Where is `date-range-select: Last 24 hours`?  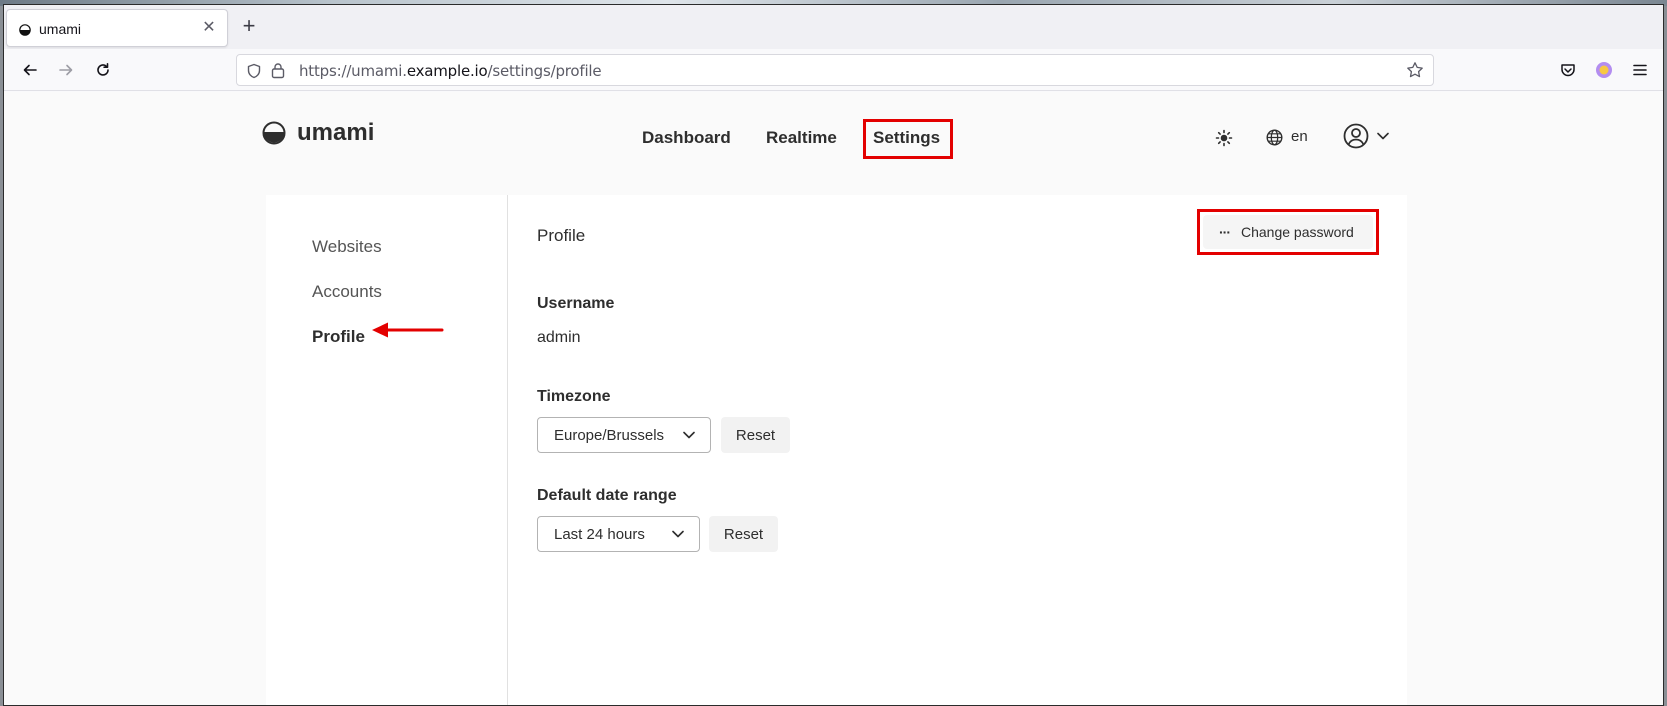
date-range-select: Last 24 hours is located at coordinates (618, 534).